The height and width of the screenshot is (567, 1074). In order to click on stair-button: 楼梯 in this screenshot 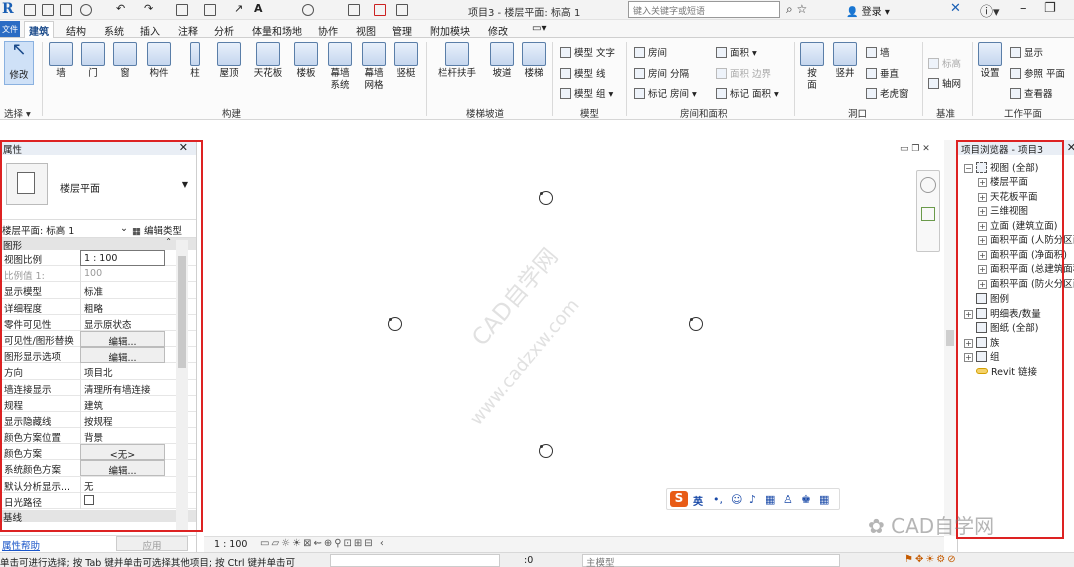, I will do `click(534, 61)`.